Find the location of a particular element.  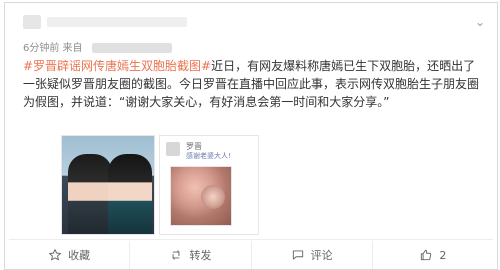

like-button: 2 is located at coordinates (433, 255).